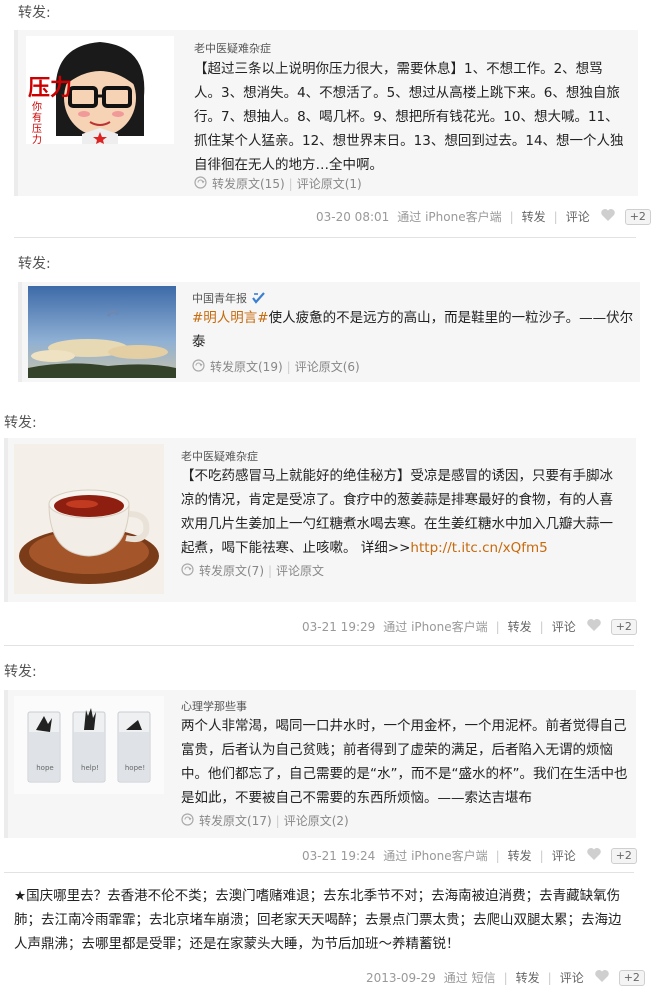 The height and width of the screenshot is (992, 660). I want to click on detail-link: http://t.itc.cn/xQfm5, so click(478, 548).